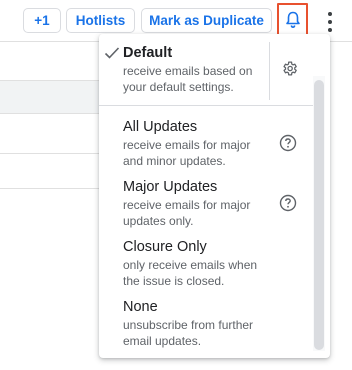 The height and width of the screenshot is (370, 352). Describe the element at coordinates (112, 53) in the screenshot. I see `check-icon` at that location.